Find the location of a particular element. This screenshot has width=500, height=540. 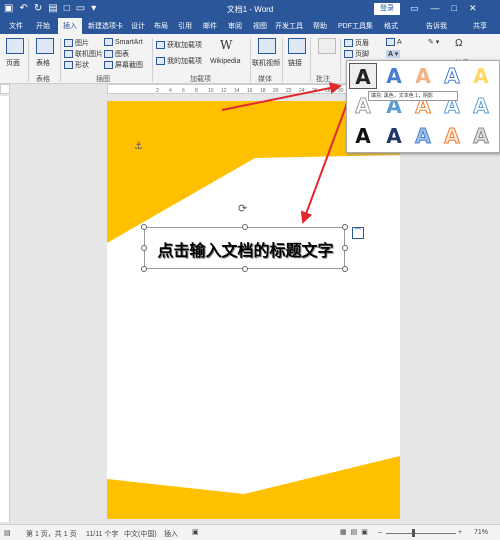

wordart-gallery: A A A A A A A A A A A A A A A is located at coordinates (423, 106).